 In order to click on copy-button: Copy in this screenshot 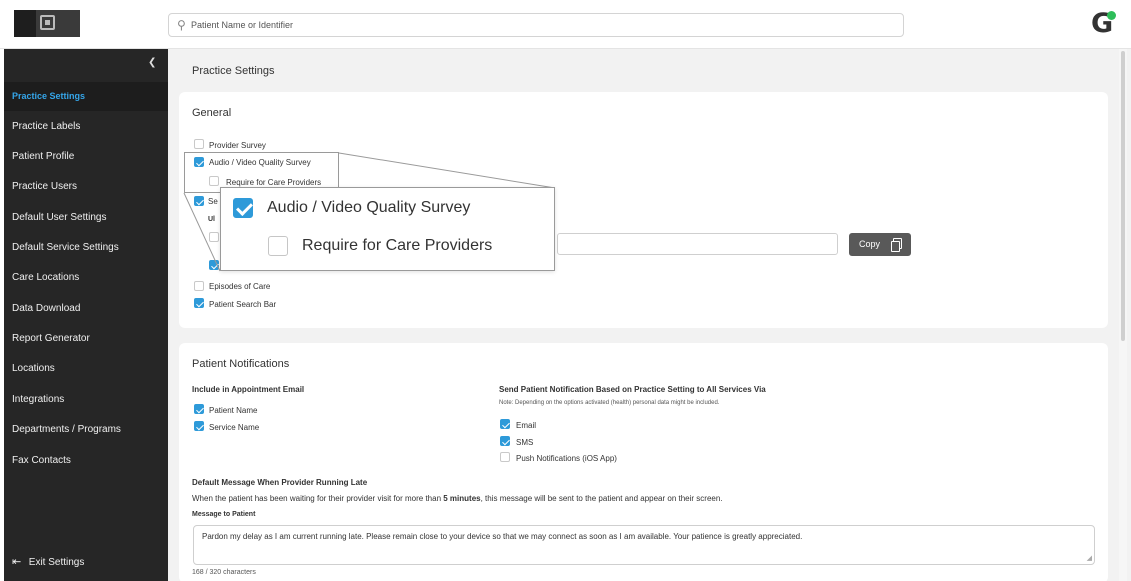, I will do `click(880, 244)`.